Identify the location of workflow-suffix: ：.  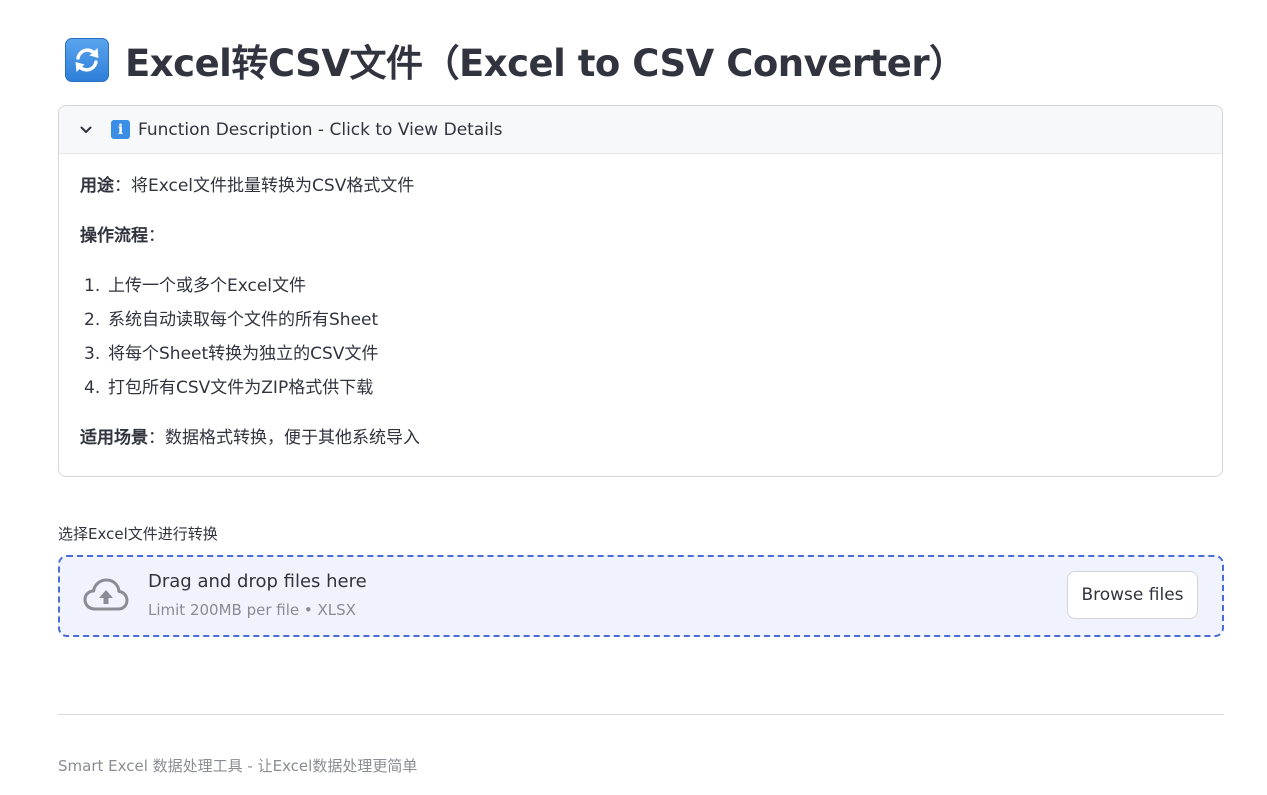
(156, 236).